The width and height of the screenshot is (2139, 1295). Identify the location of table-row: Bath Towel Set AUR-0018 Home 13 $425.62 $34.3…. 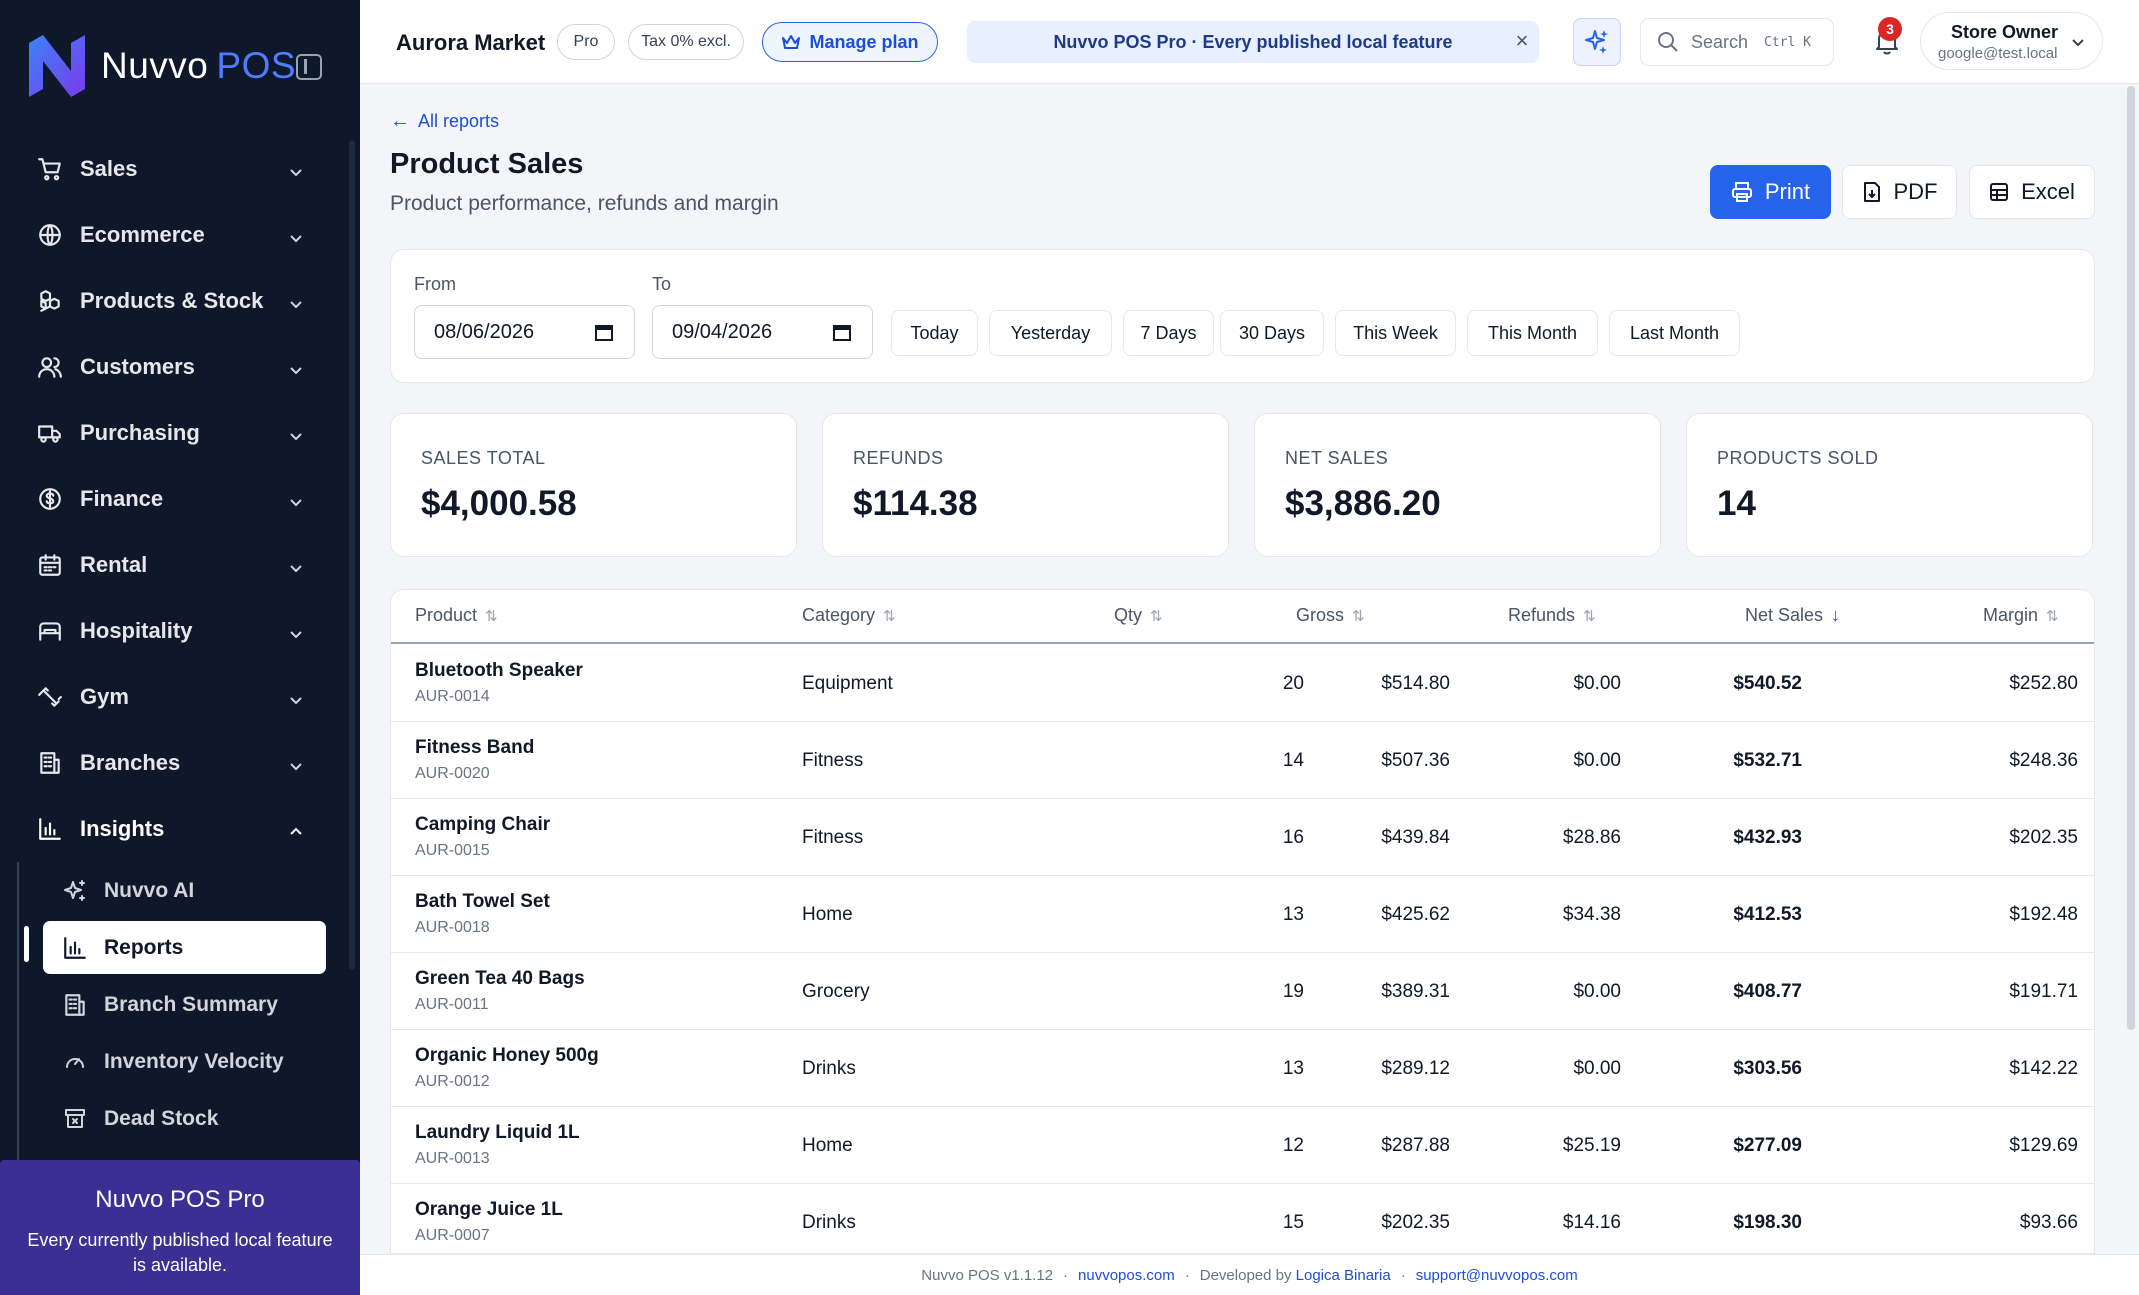
(1242, 914).